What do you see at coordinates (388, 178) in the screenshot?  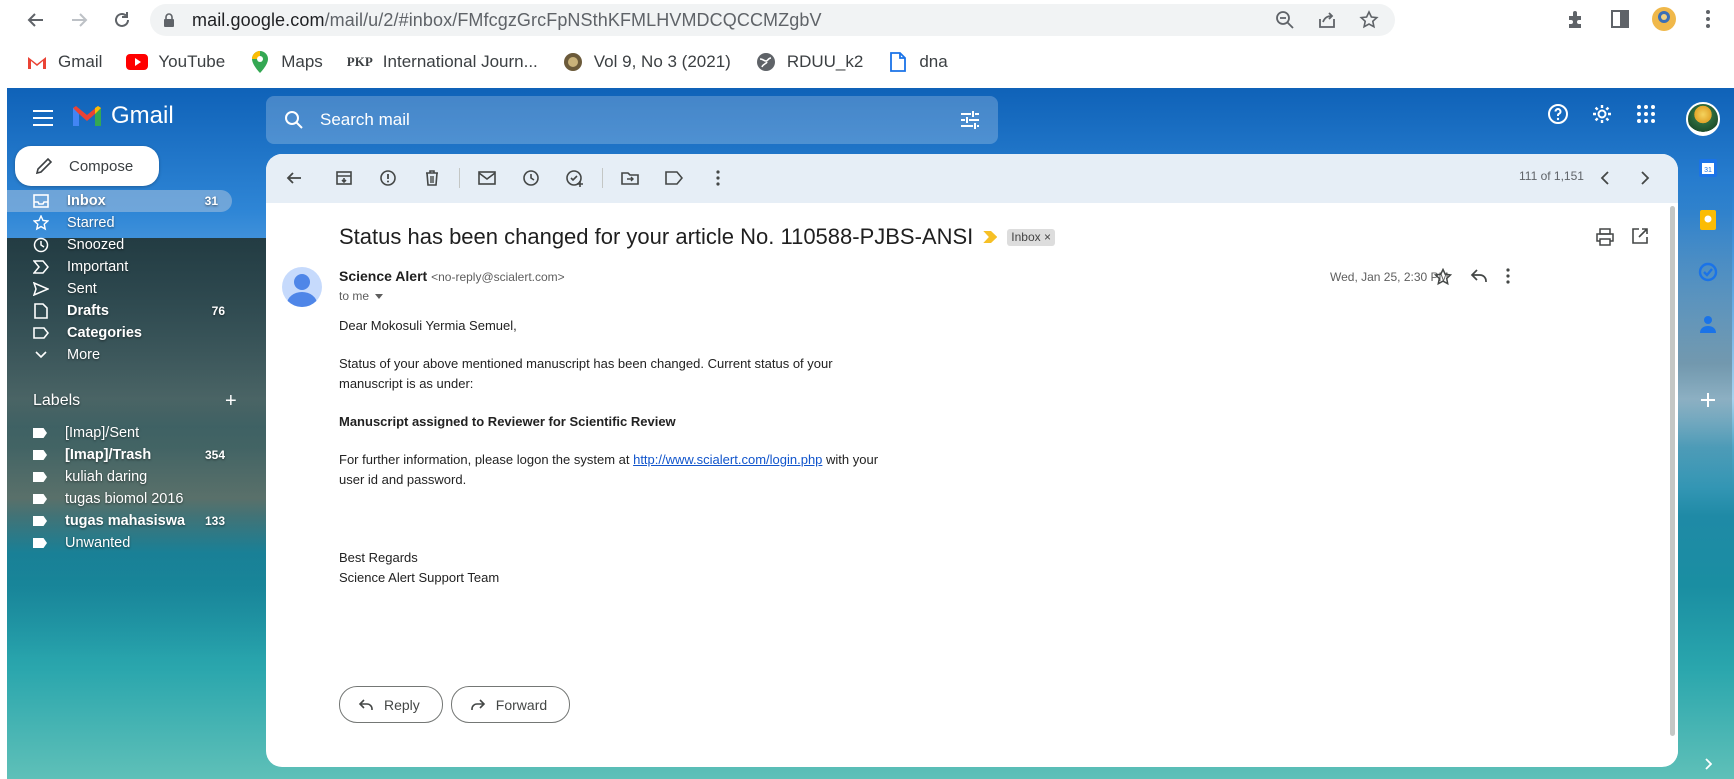 I see `report-spam-icon` at bounding box center [388, 178].